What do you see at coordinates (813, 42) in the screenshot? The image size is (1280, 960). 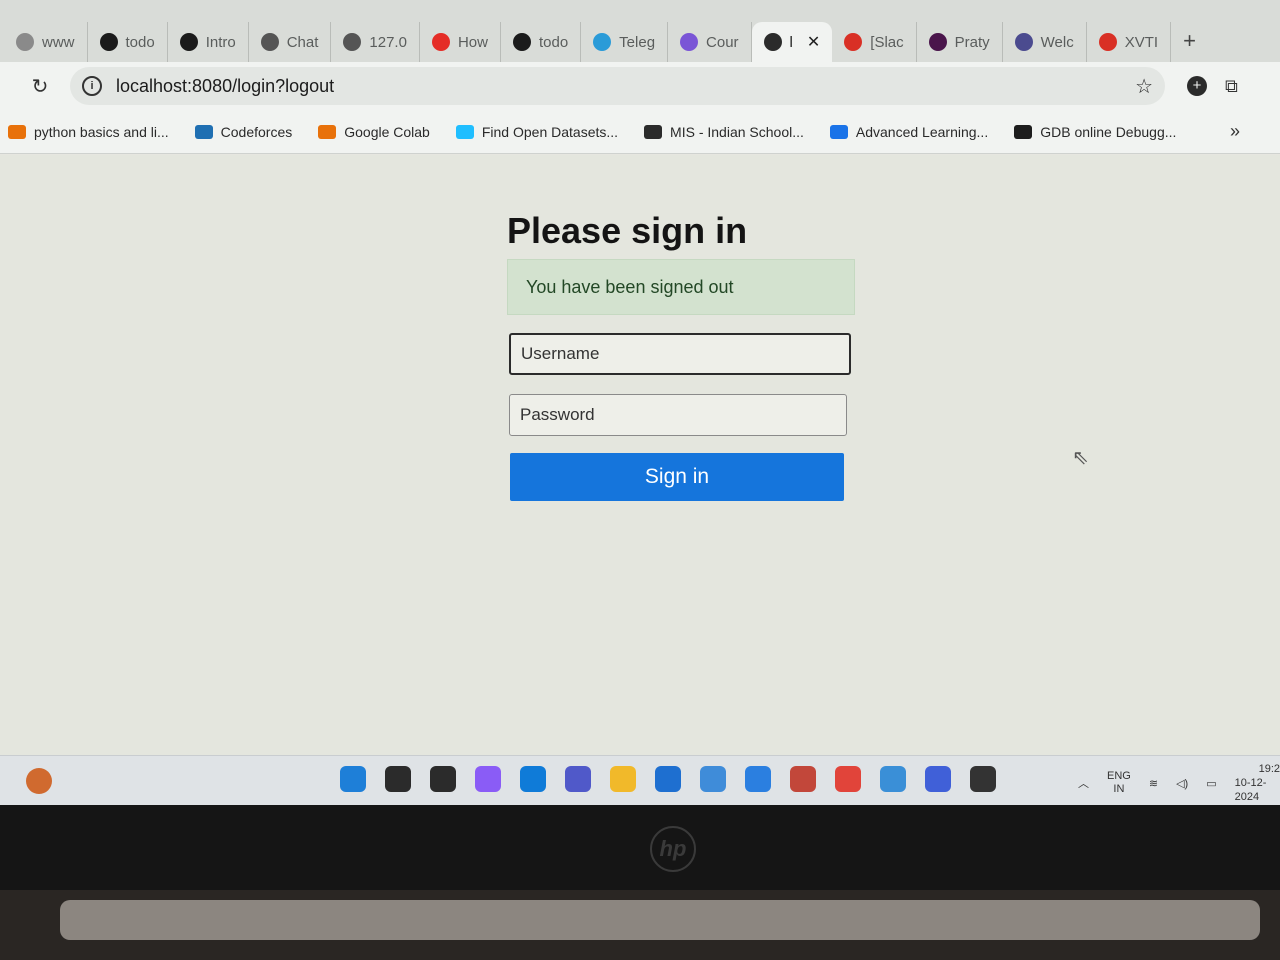 I see `tab-close-icon: ✕` at bounding box center [813, 42].